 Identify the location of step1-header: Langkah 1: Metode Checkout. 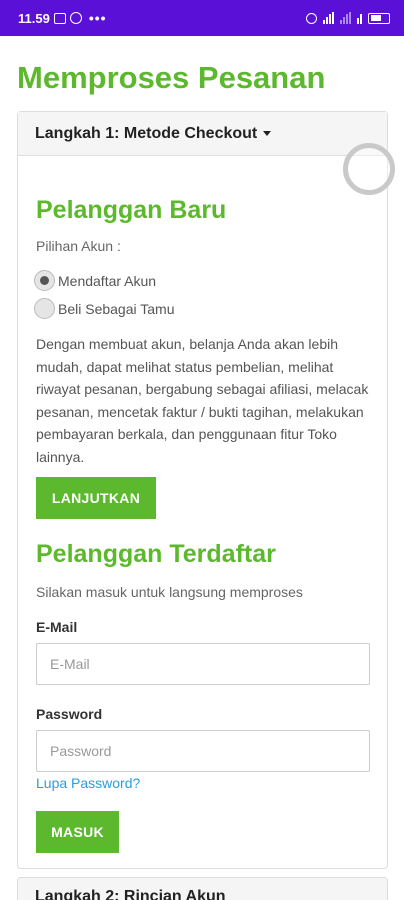
(202, 134).